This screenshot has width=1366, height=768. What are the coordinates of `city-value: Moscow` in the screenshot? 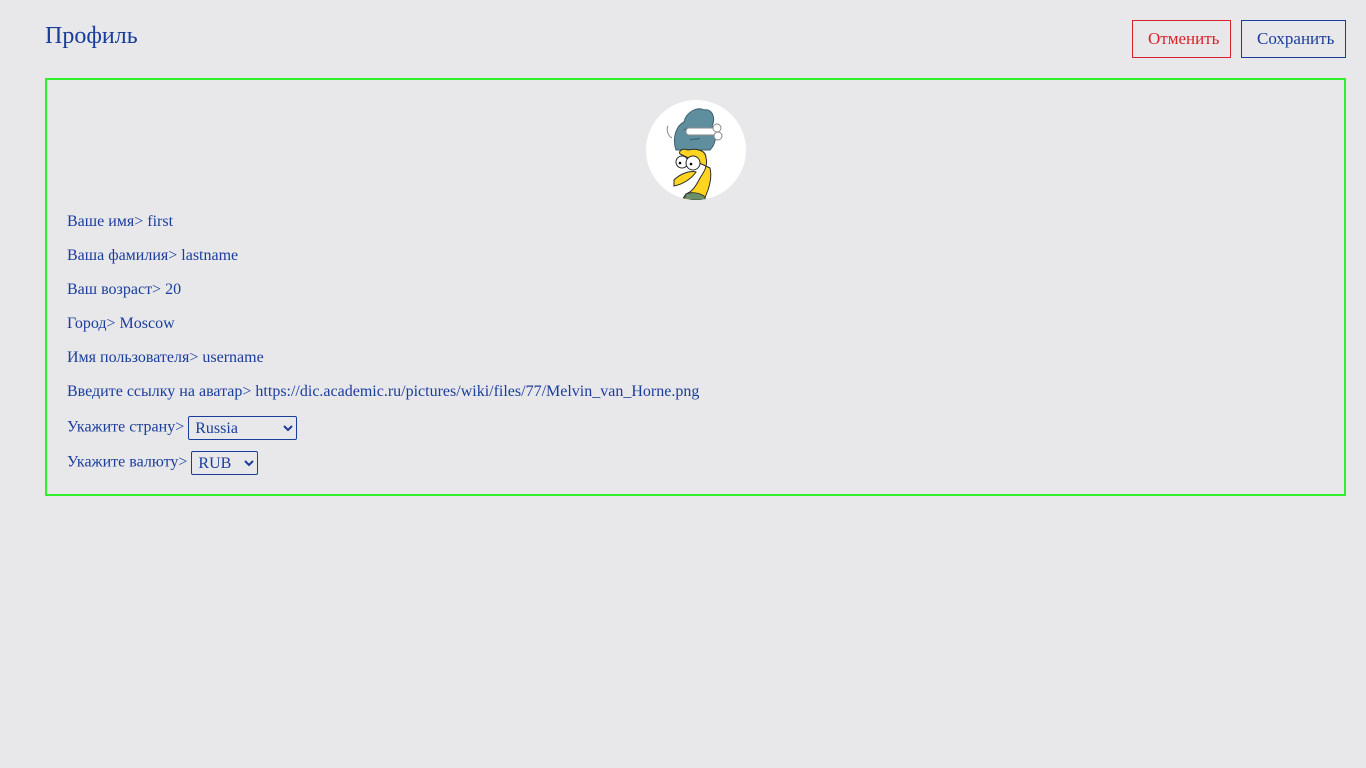 It's located at (147, 323).